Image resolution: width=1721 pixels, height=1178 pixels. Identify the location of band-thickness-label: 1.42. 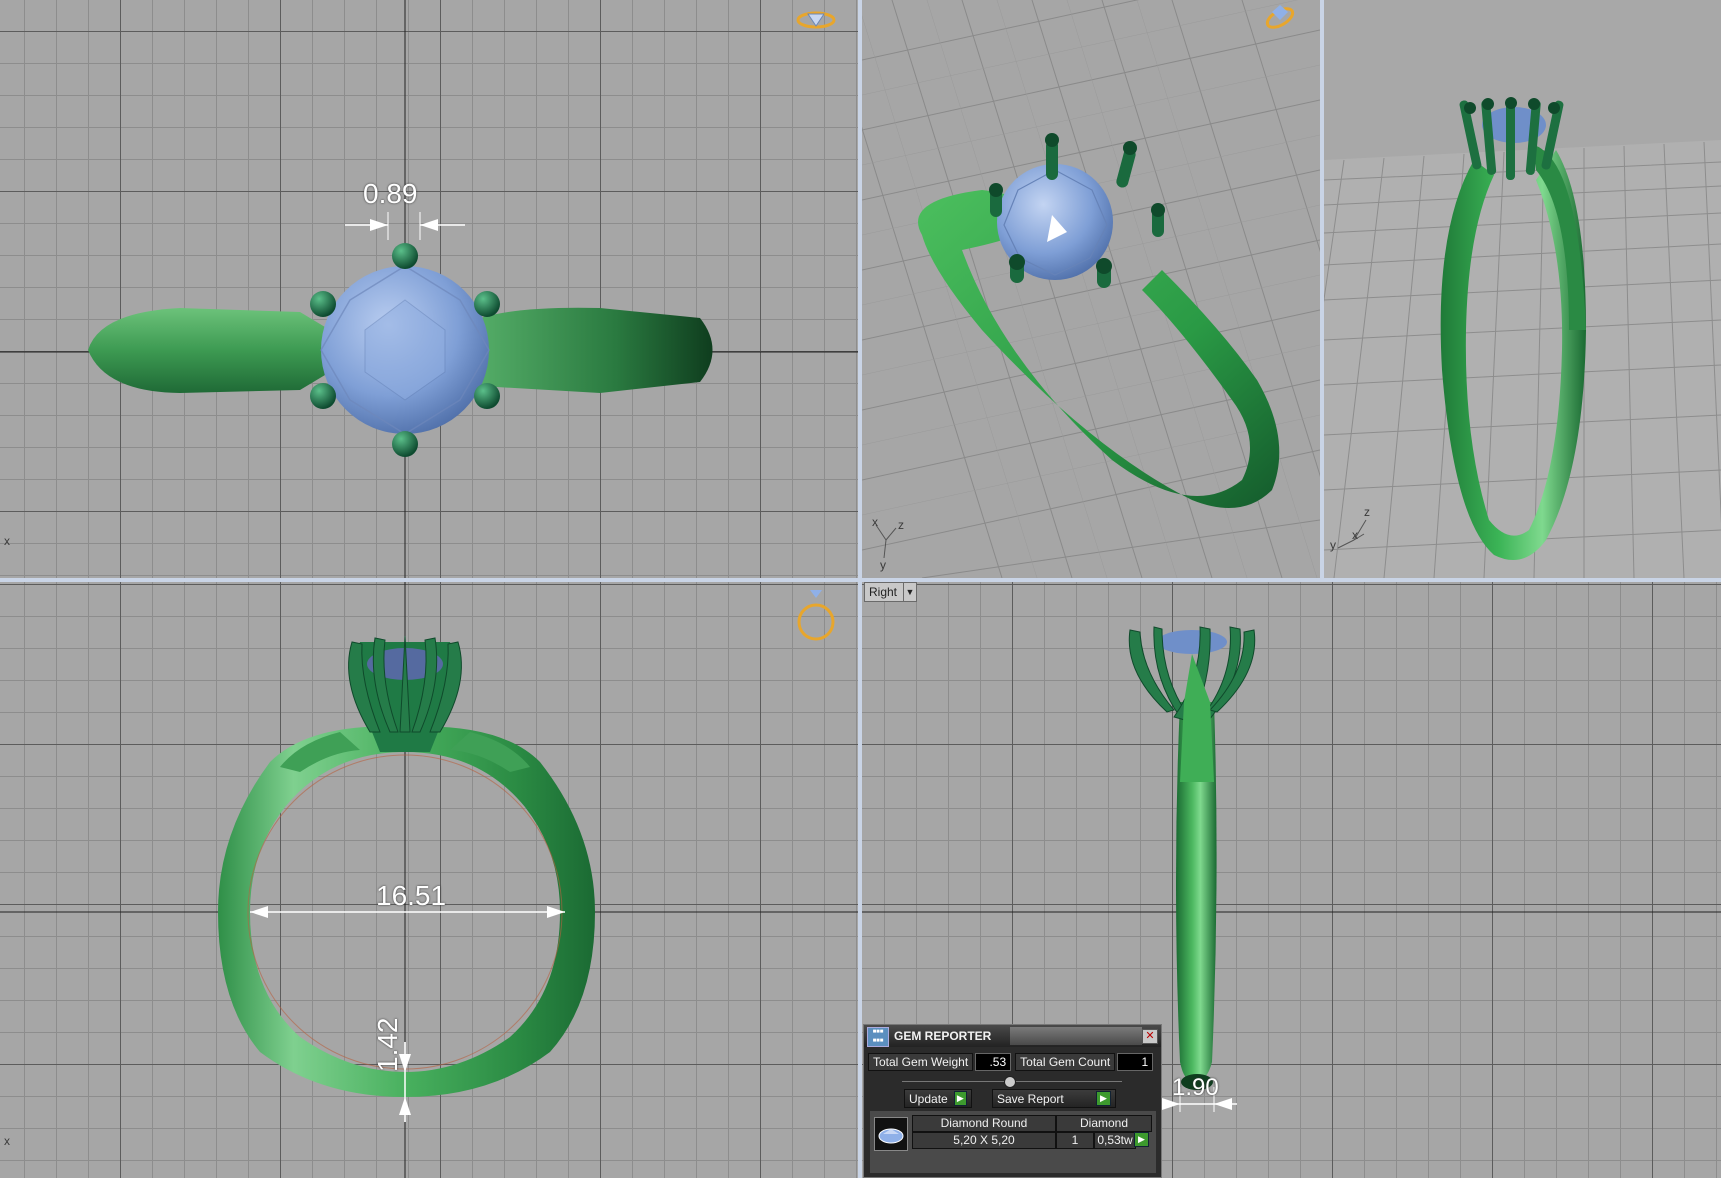
(387, 1045).